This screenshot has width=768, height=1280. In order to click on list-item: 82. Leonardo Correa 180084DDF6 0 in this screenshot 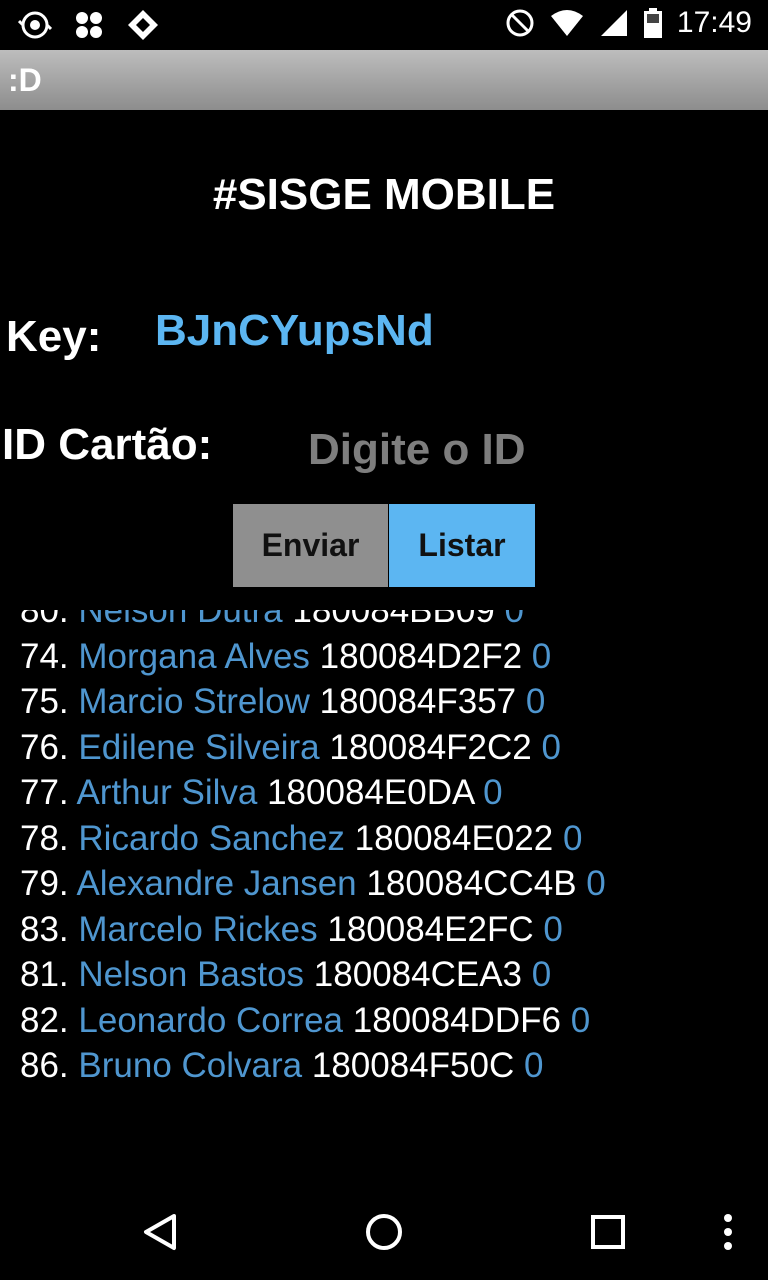, I will do `click(313, 1021)`.